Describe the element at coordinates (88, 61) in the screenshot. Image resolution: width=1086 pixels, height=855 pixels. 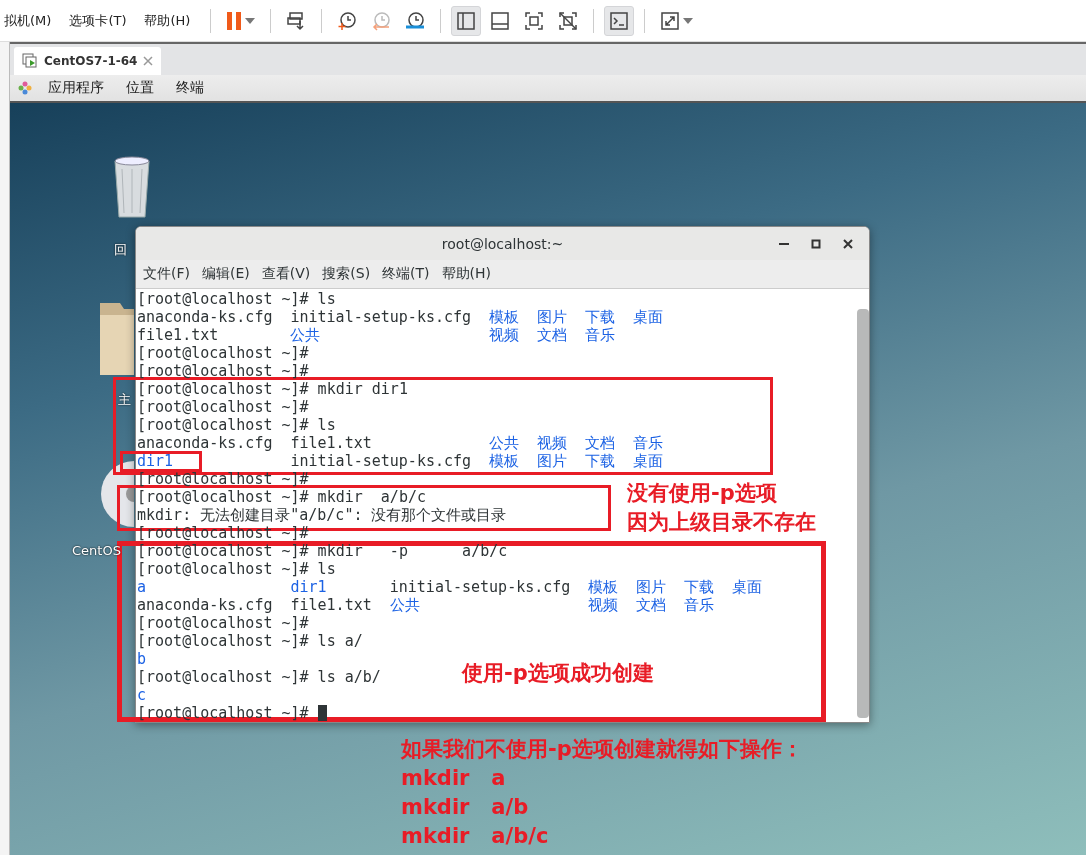
I see `vm-tab: CentOS7-1-64` at that location.